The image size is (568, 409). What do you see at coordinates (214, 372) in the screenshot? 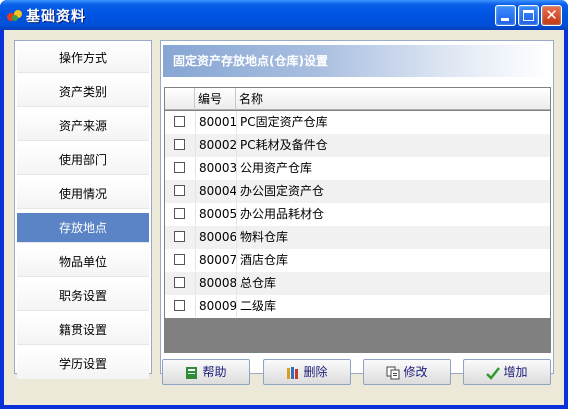
I see `help-label: 帮助` at bounding box center [214, 372].